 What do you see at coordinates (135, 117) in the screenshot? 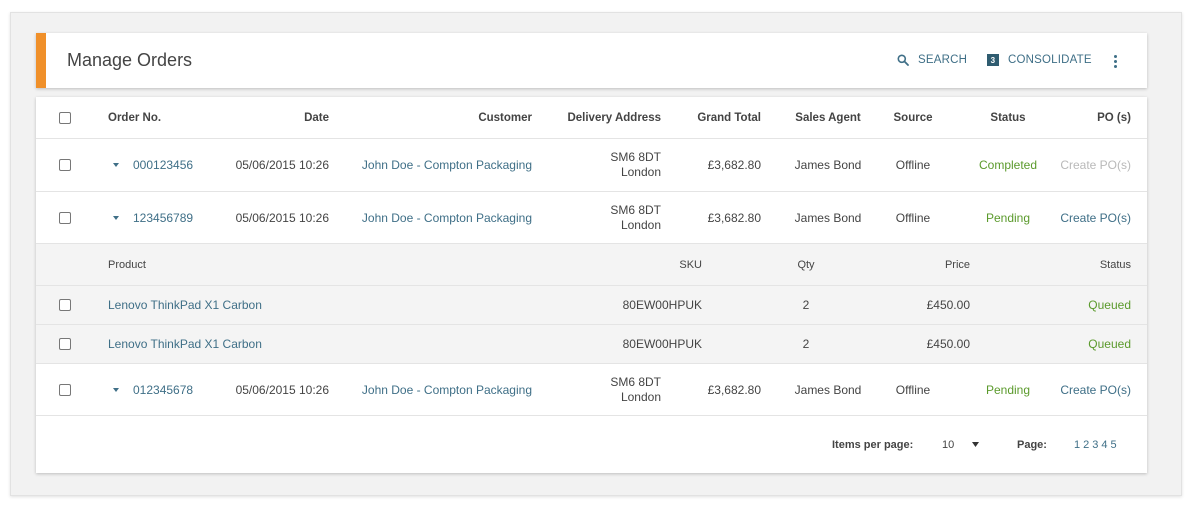
I see `column-header-order-no: Order No.` at bounding box center [135, 117].